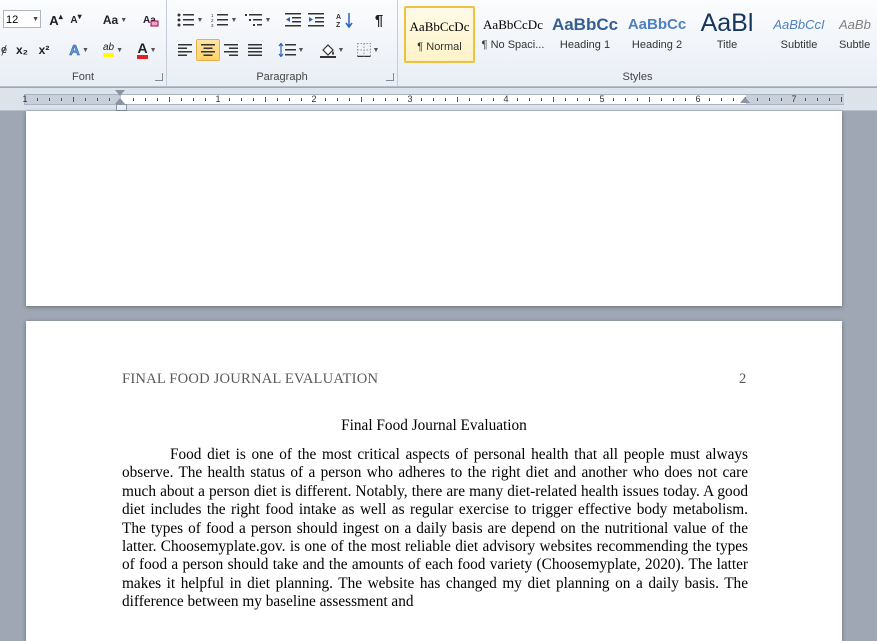 The image size is (877, 641). What do you see at coordinates (120, 93) in the screenshot?
I see `first-line-indent-marker` at bounding box center [120, 93].